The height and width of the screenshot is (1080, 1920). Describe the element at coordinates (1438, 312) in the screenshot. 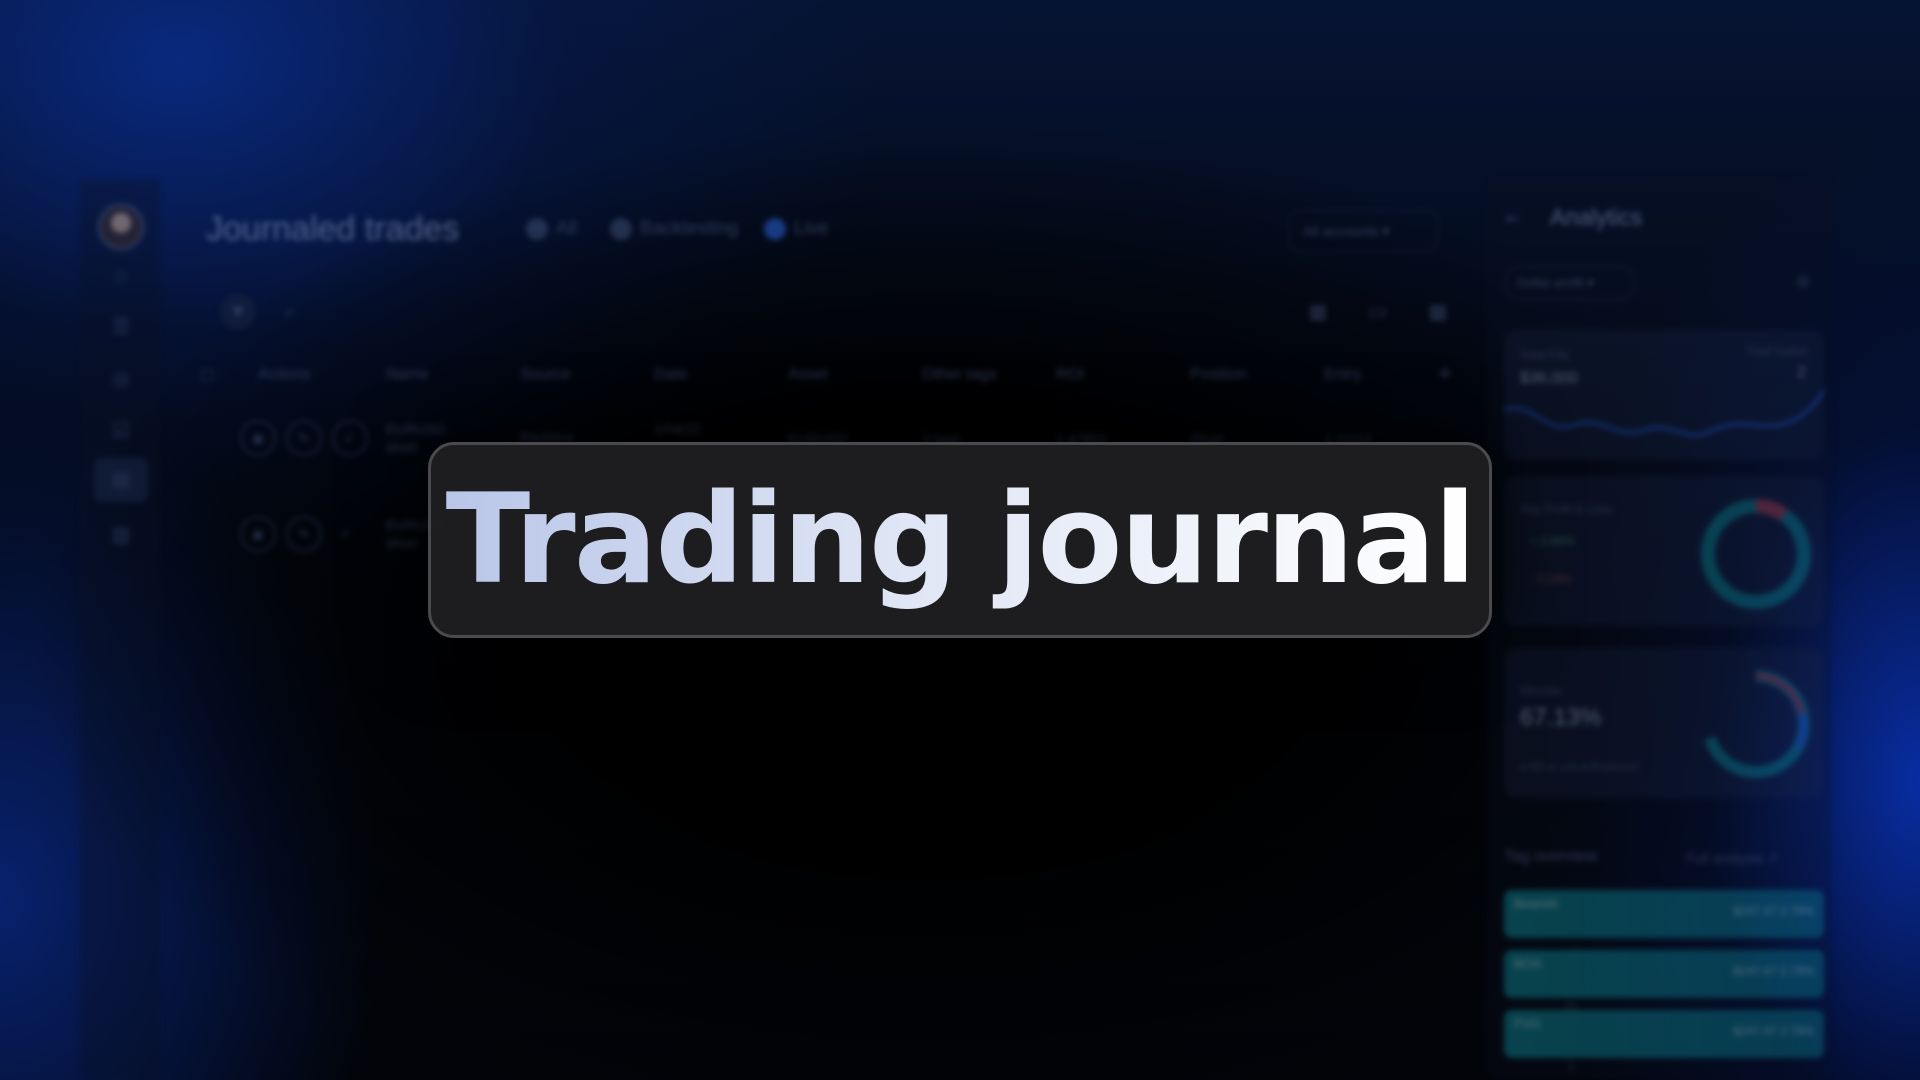

I see `grid-view-icon: ▩` at that location.